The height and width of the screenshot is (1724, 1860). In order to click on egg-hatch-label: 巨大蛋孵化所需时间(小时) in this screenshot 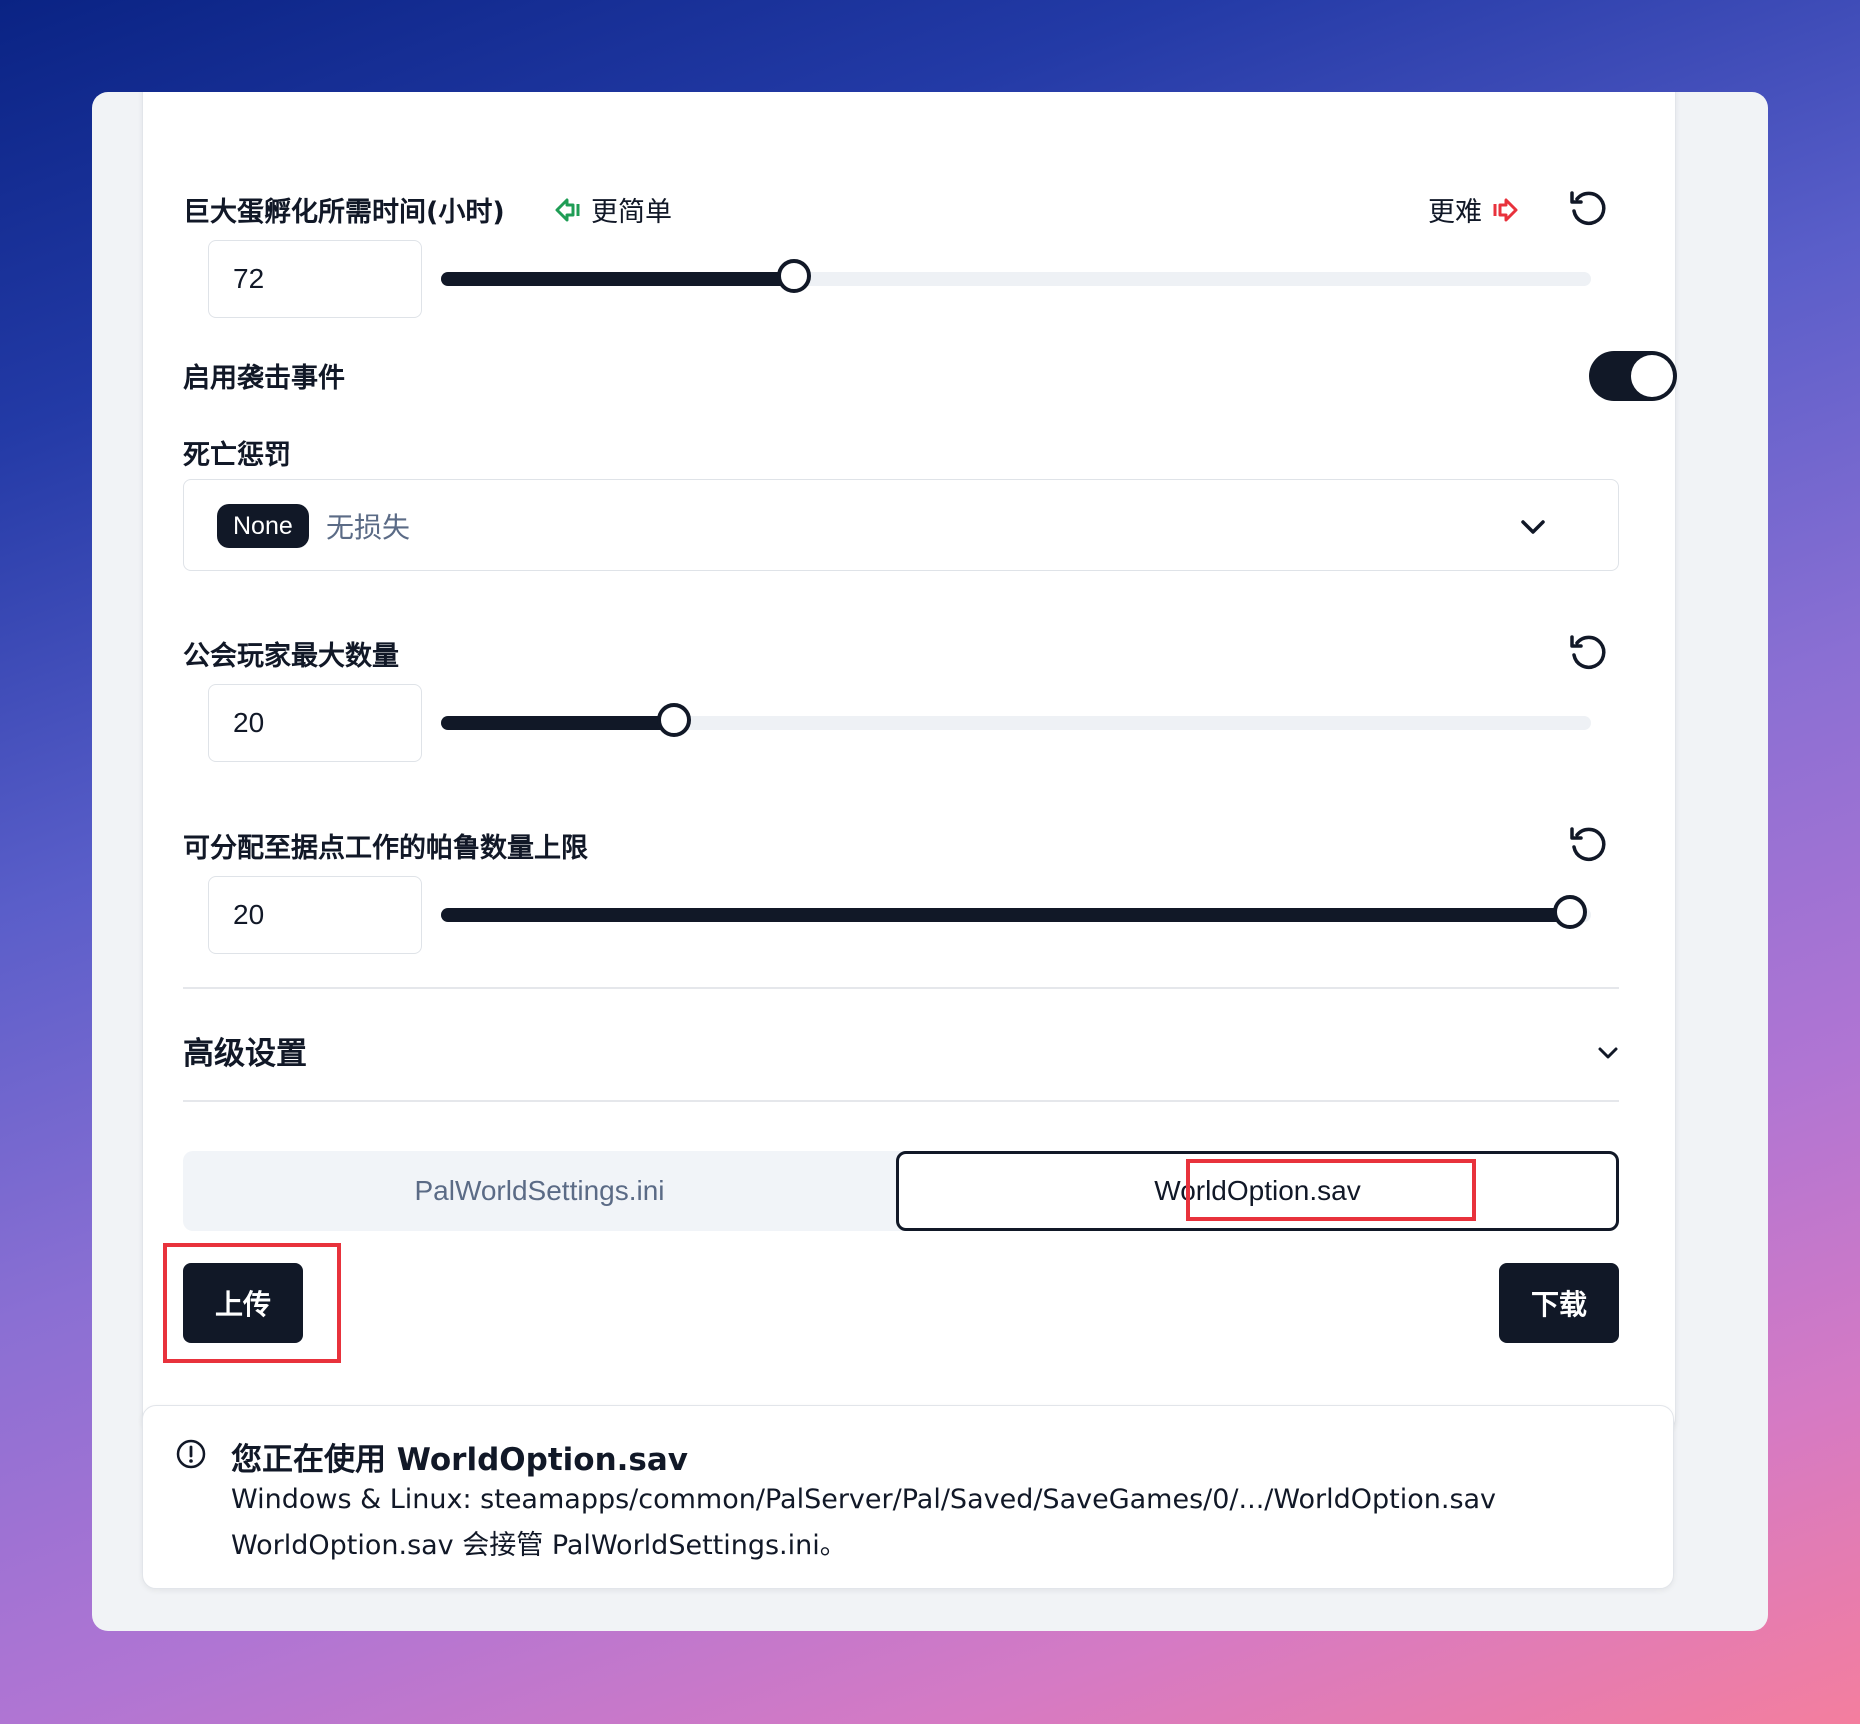, I will do `click(344, 212)`.